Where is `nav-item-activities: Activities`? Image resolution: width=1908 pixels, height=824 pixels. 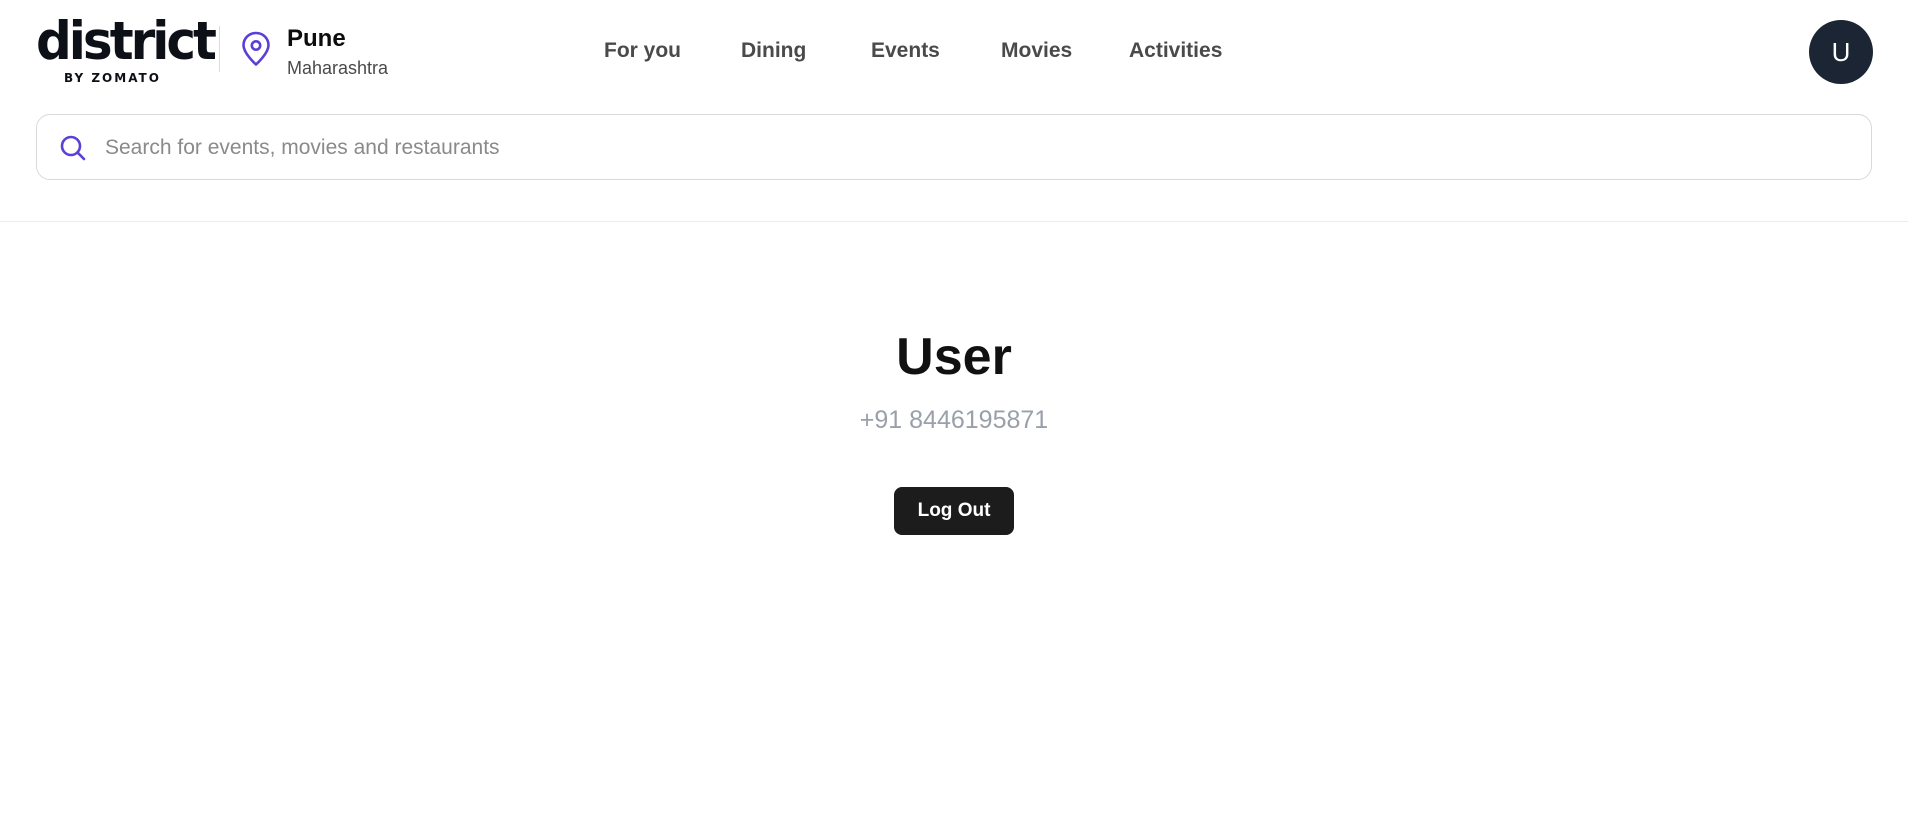
nav-item-activities: Activities is located at coordinates (1175, 51).